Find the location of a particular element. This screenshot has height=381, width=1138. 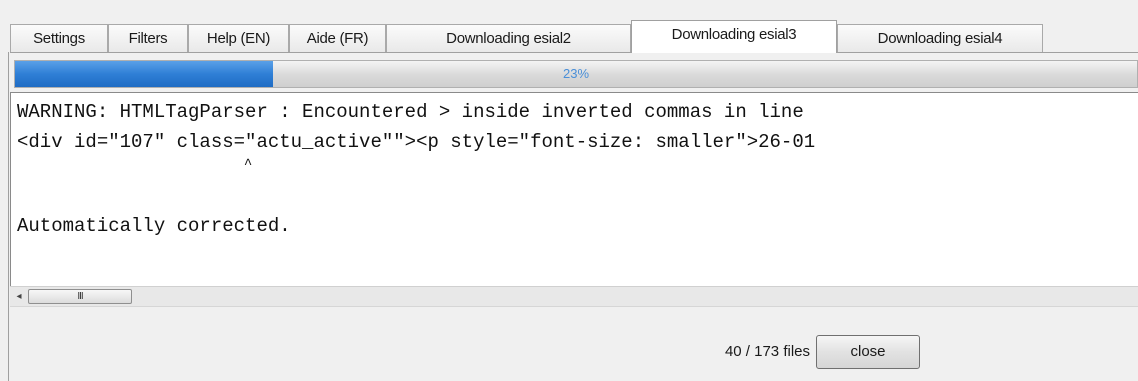

tab-settings: Settings is located at coordinates (59, 38).